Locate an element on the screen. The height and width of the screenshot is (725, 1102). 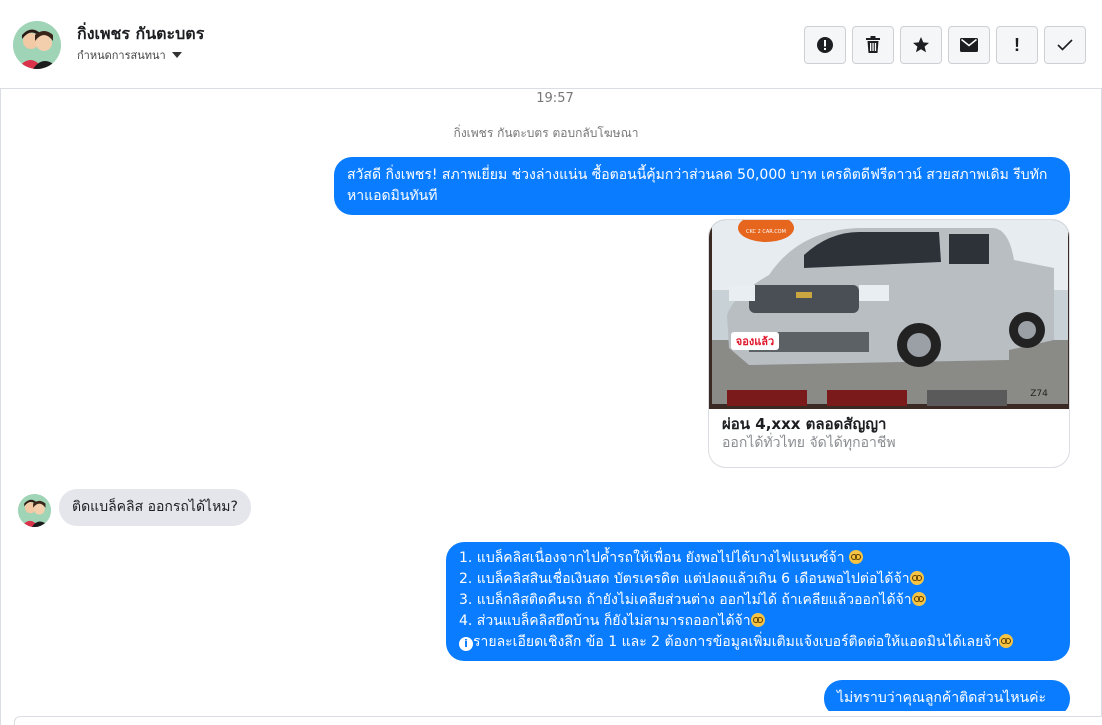
ad-reply-note: กิ่งเพชร กันตะบตร ตอบกลับโฆษณา is located at coordinates (546, 133).